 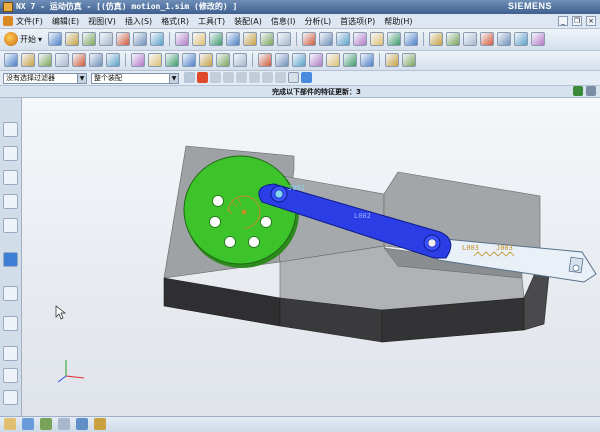 What do you see at coordinates (123, 39) in the screenshot?
I see `delete-icon` at bounding box center [123, 39].